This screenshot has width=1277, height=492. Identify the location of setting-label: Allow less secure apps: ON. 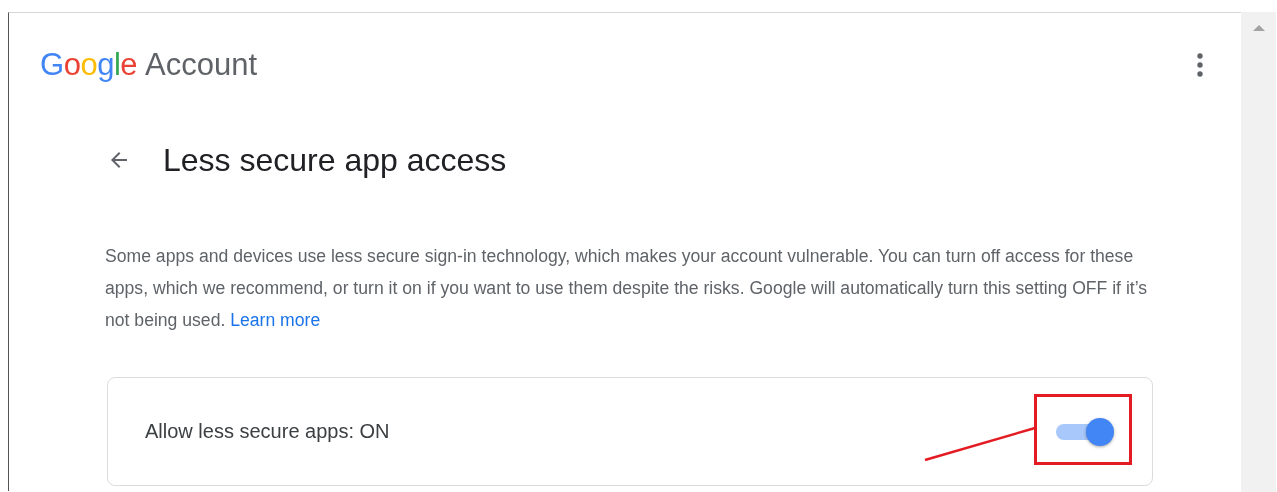
(267, 431).